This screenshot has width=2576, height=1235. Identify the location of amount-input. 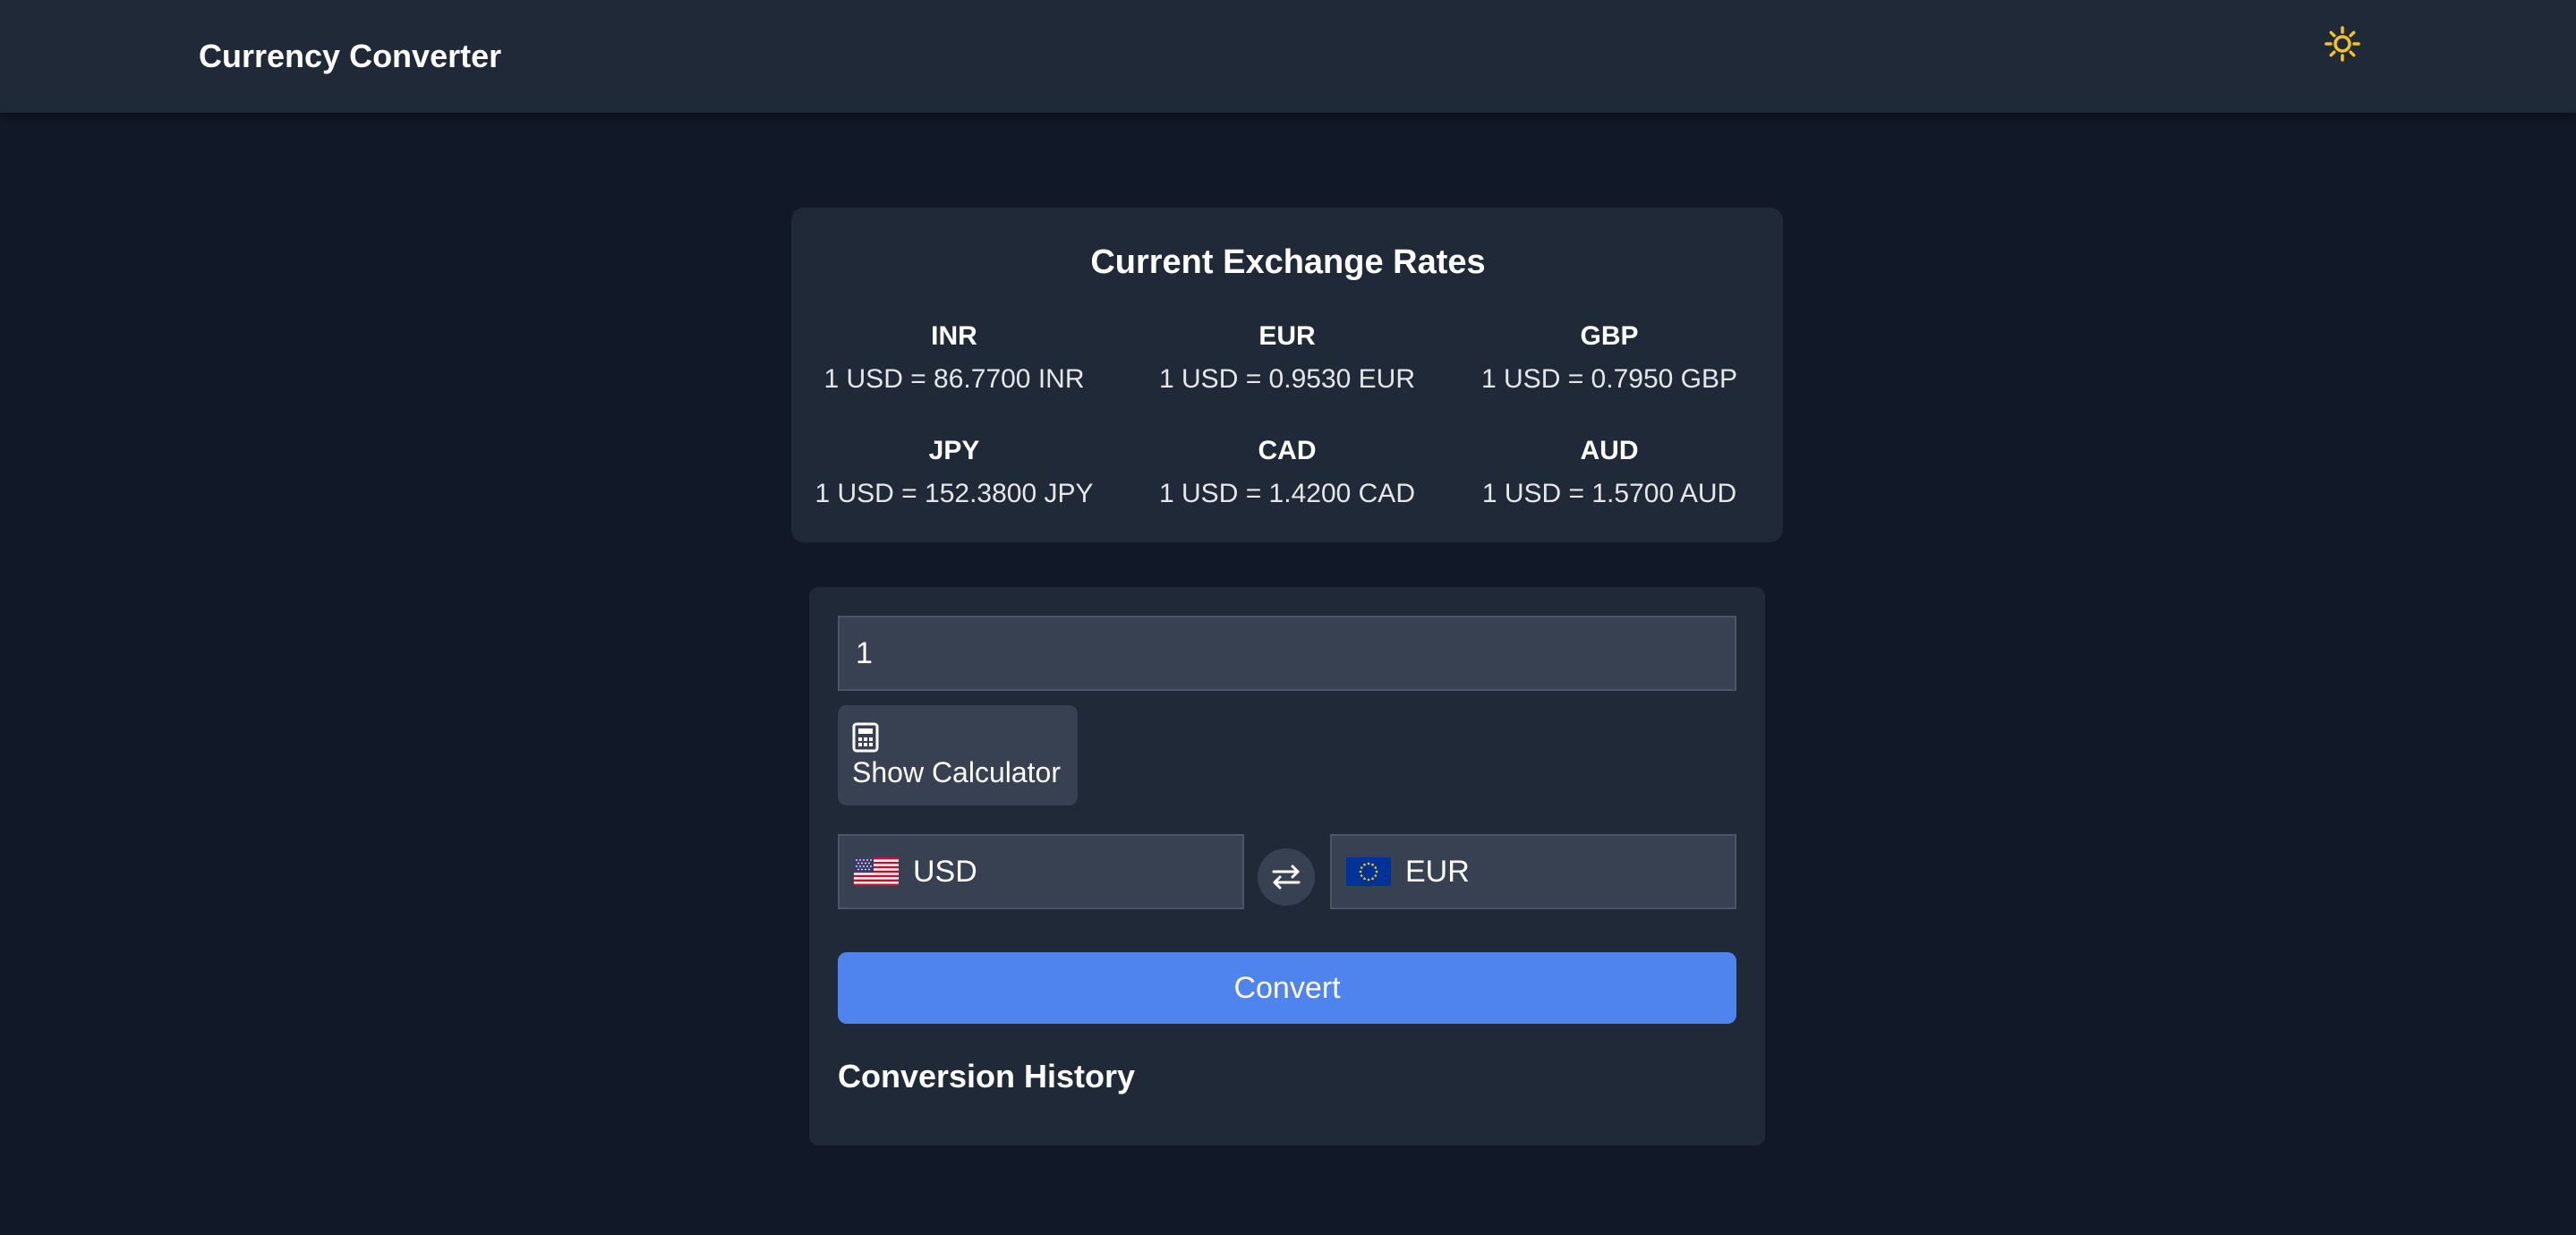
(1287, 654).